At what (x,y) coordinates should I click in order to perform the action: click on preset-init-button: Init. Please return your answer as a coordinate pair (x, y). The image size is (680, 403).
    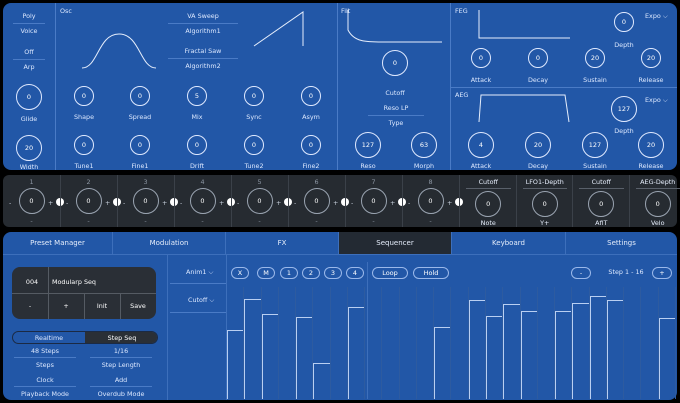
    Looking at the image, I should click on (102, 306).